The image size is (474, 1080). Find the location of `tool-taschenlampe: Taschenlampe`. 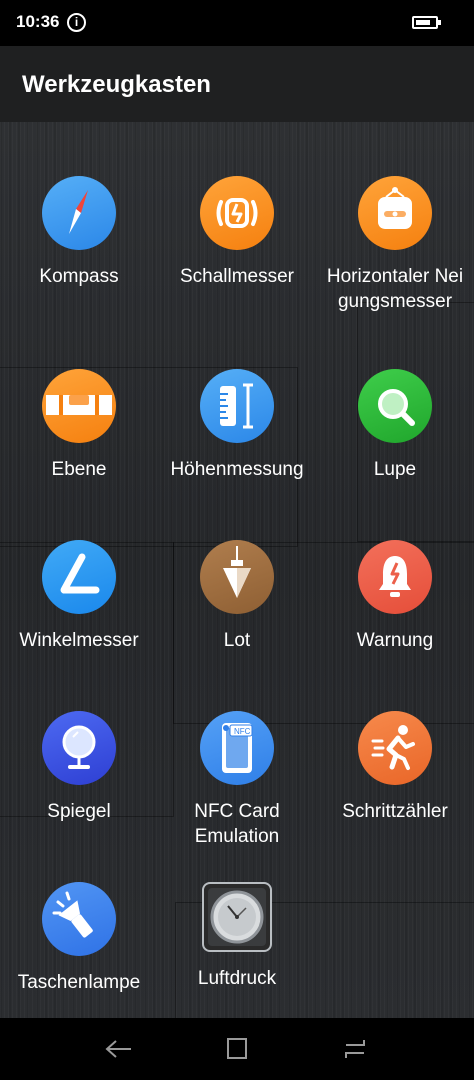

tool-taschenlampe: Taschenlampe is located at coordinates (79, 938).